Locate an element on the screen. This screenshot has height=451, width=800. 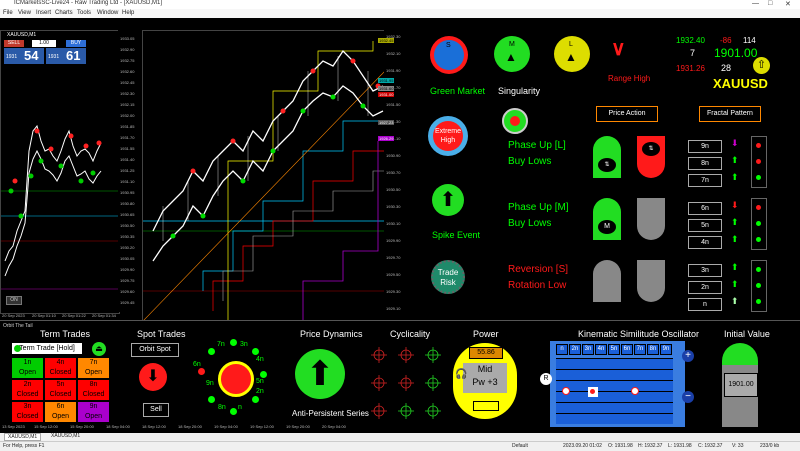
l-indicator: L ▲ is located at coordinates (572, 54).